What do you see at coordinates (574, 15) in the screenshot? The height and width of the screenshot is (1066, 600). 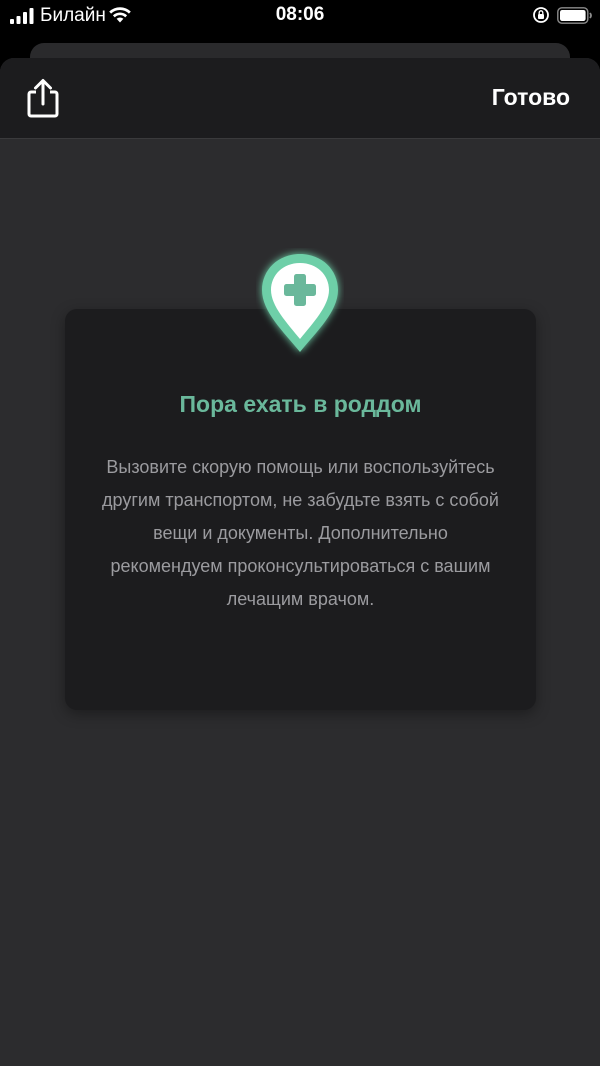 I see `battery-icon` at bounding box center [574, 15].